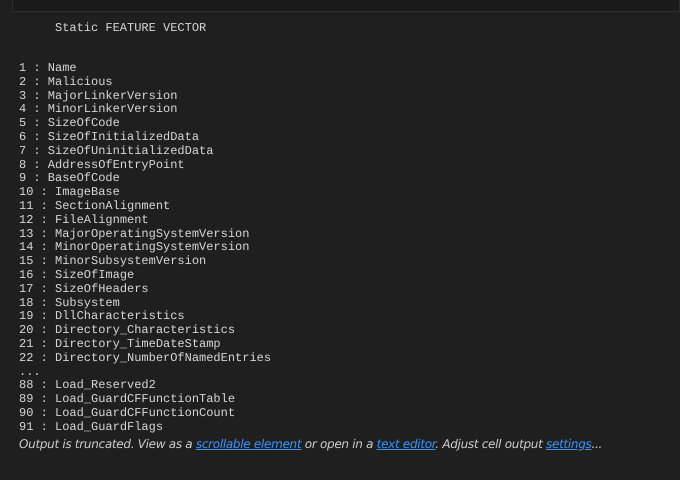 The image size is (680, 480). Describe the element at coordinates (406, 443) in the screenshot. I see `notice-link: text editor` at that location.